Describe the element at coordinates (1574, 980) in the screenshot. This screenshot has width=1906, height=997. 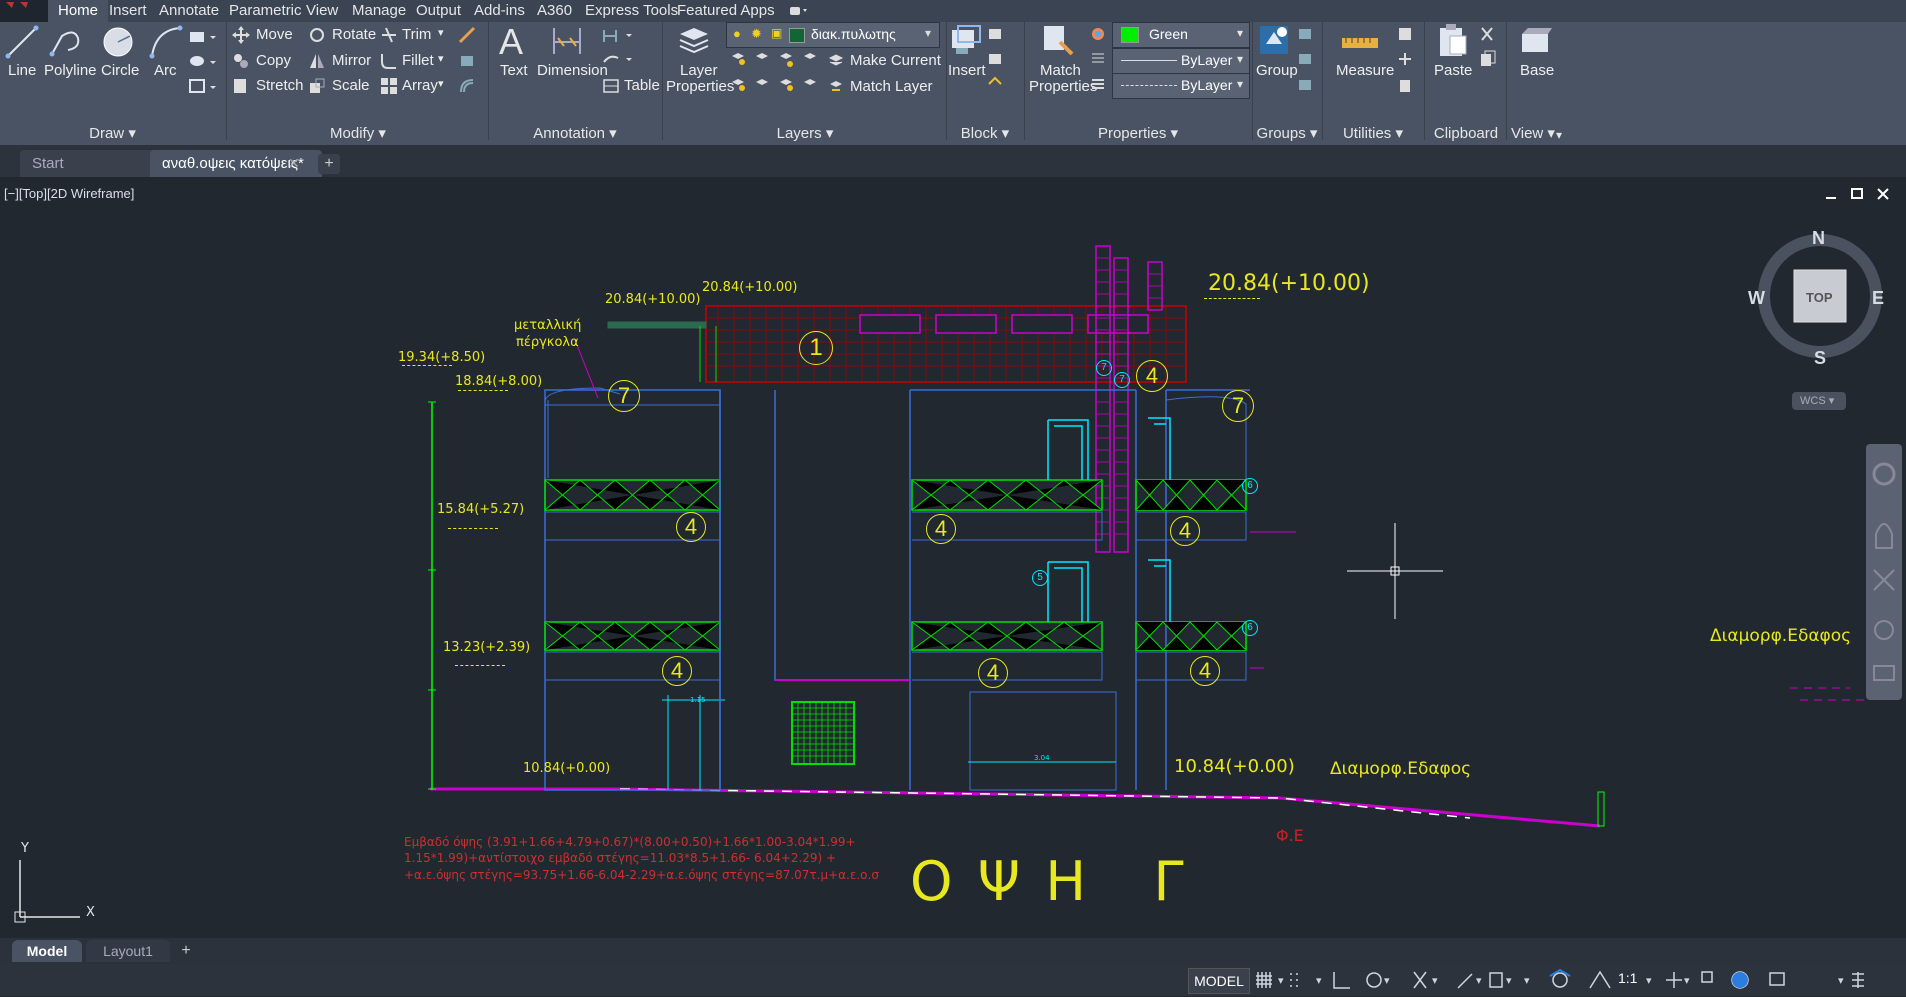
I see `status-tools: ▾ ▾ ▾ ▾ ▾ ▾ ▾ ▾ ▾ ▾` at that location.